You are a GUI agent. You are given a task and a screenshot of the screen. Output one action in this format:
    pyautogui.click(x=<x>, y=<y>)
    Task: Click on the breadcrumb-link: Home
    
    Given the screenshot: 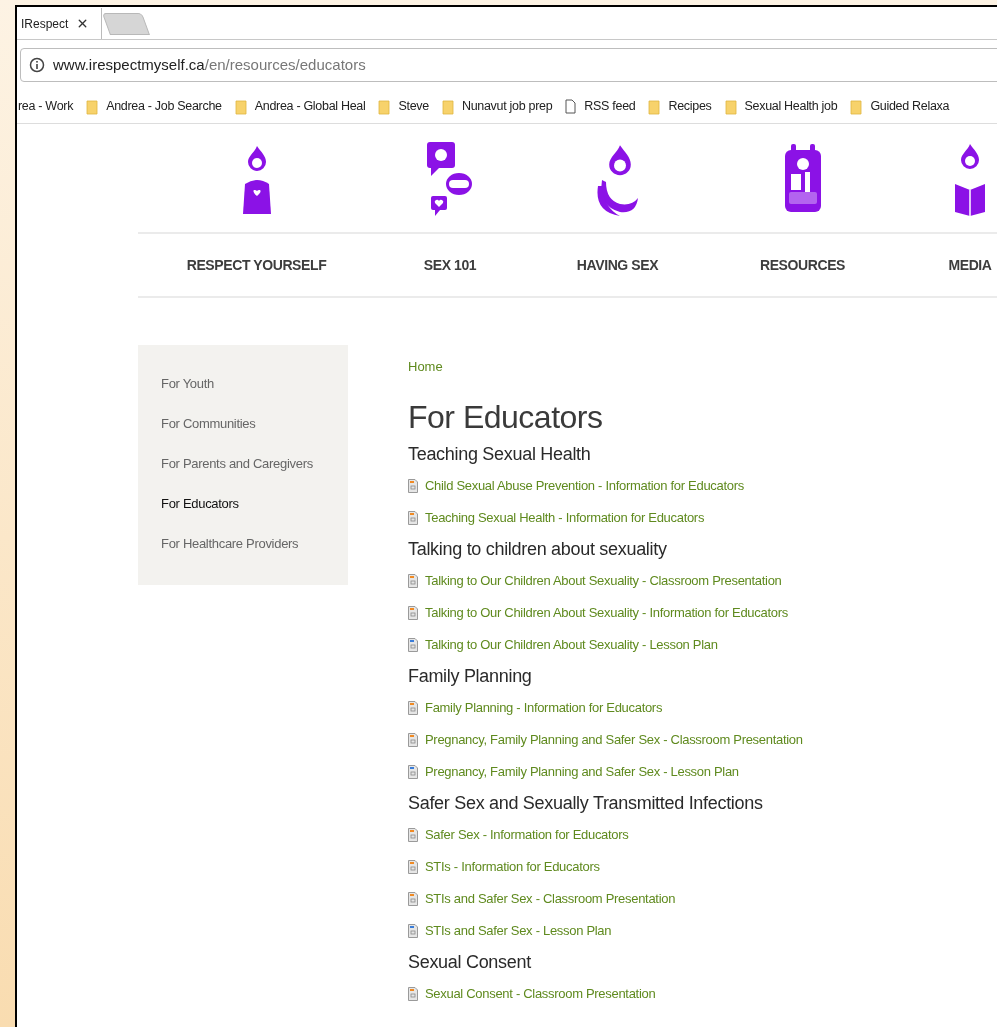 What is the action you would take?
    pyautogui.click(x=425, y=367)
    